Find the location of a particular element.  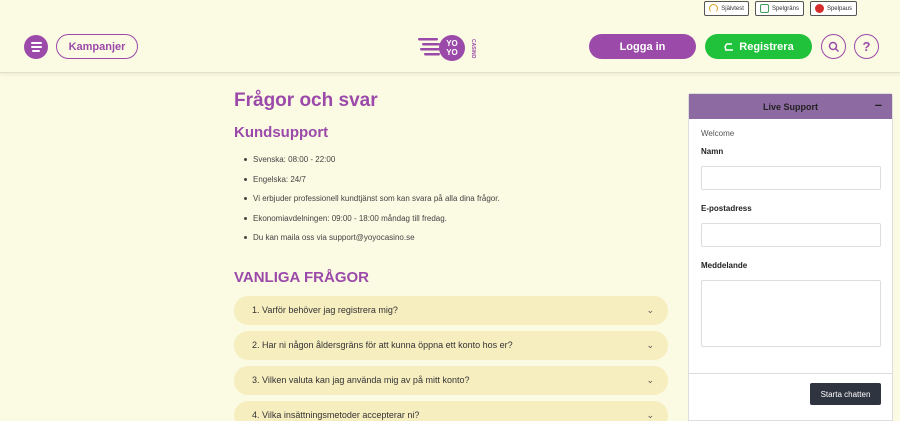

faq-item: 1. Varför behöver jag registrera mig? ⌄ is located at coordinates (451, 310).